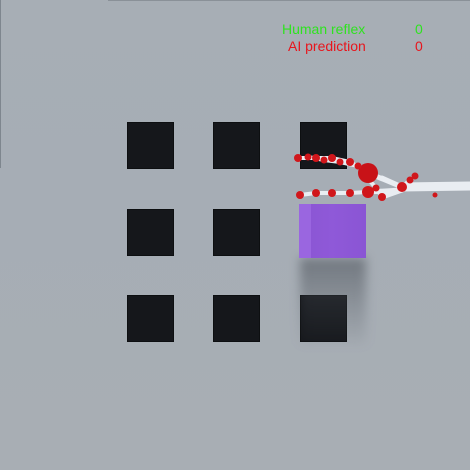 This screenshot has height=470, width=470. I want to click on wall-edge, so click(0, 84).